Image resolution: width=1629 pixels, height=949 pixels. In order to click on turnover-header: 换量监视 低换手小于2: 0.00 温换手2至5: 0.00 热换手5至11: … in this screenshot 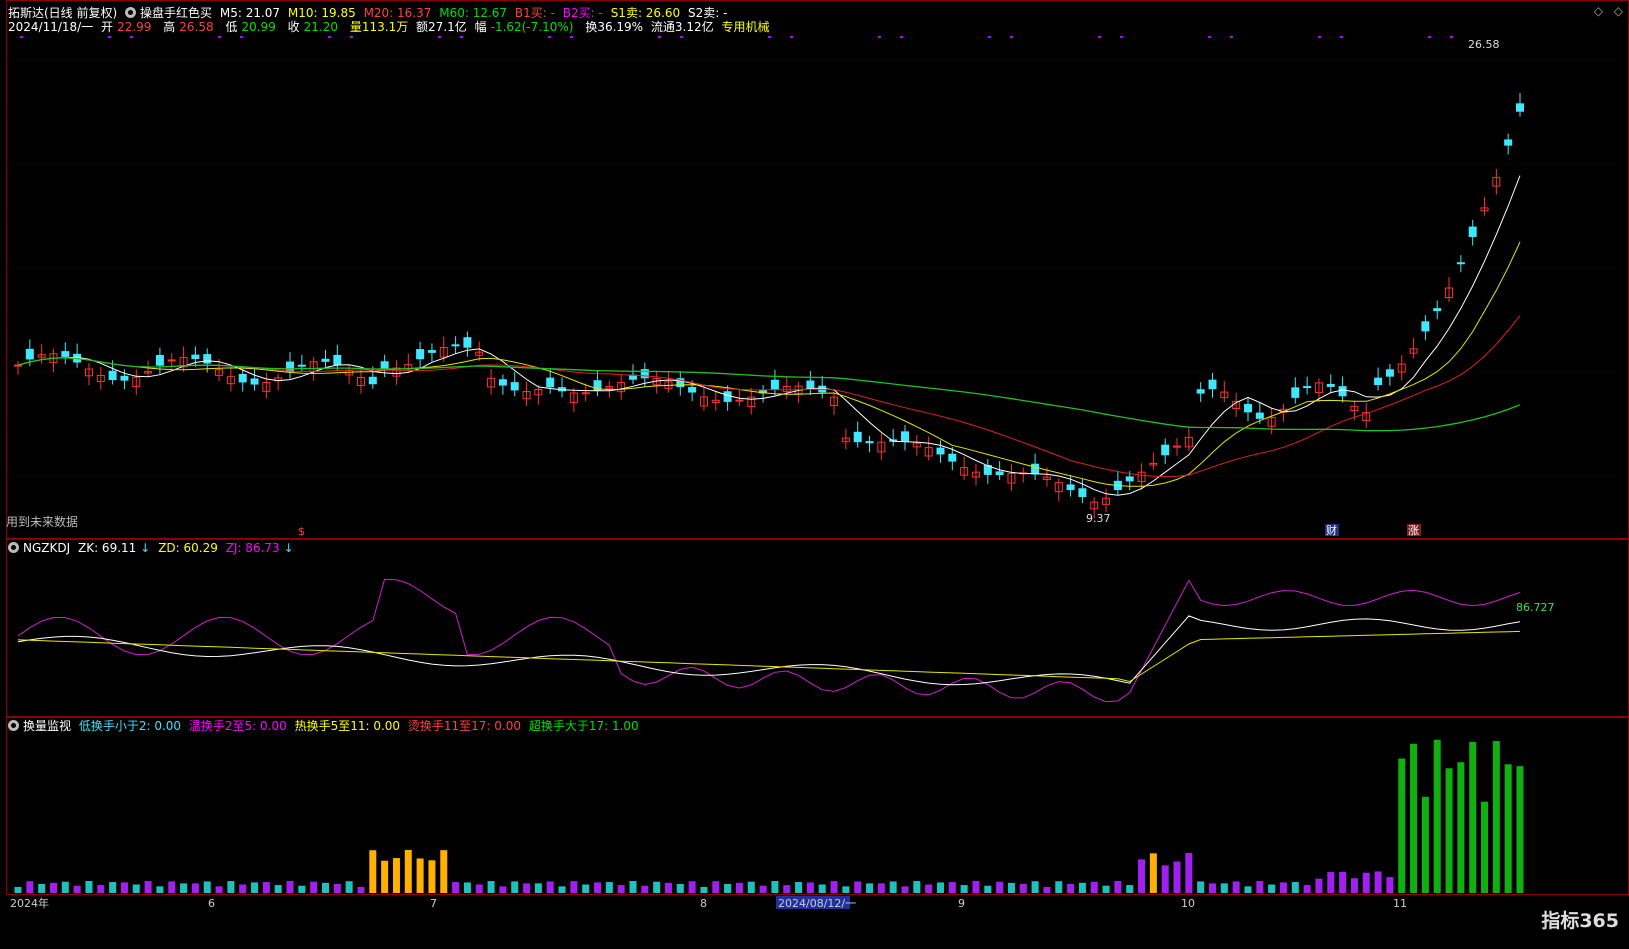, I will do `click(325, 726)`.